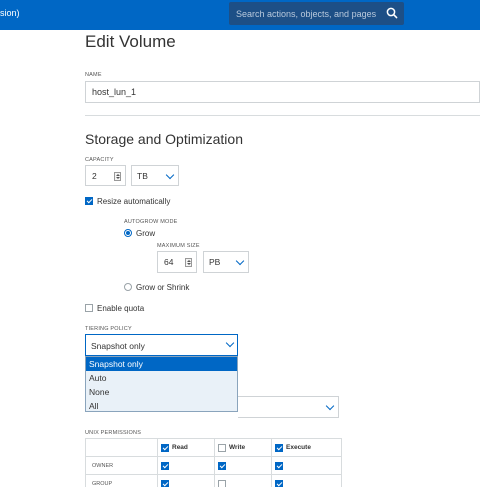 This screenshot has height=487, width=480. What do you see at coordinates (222, 483) in the screenshot?
I see `group-write-checkbox` at bounding box center [222, 483].